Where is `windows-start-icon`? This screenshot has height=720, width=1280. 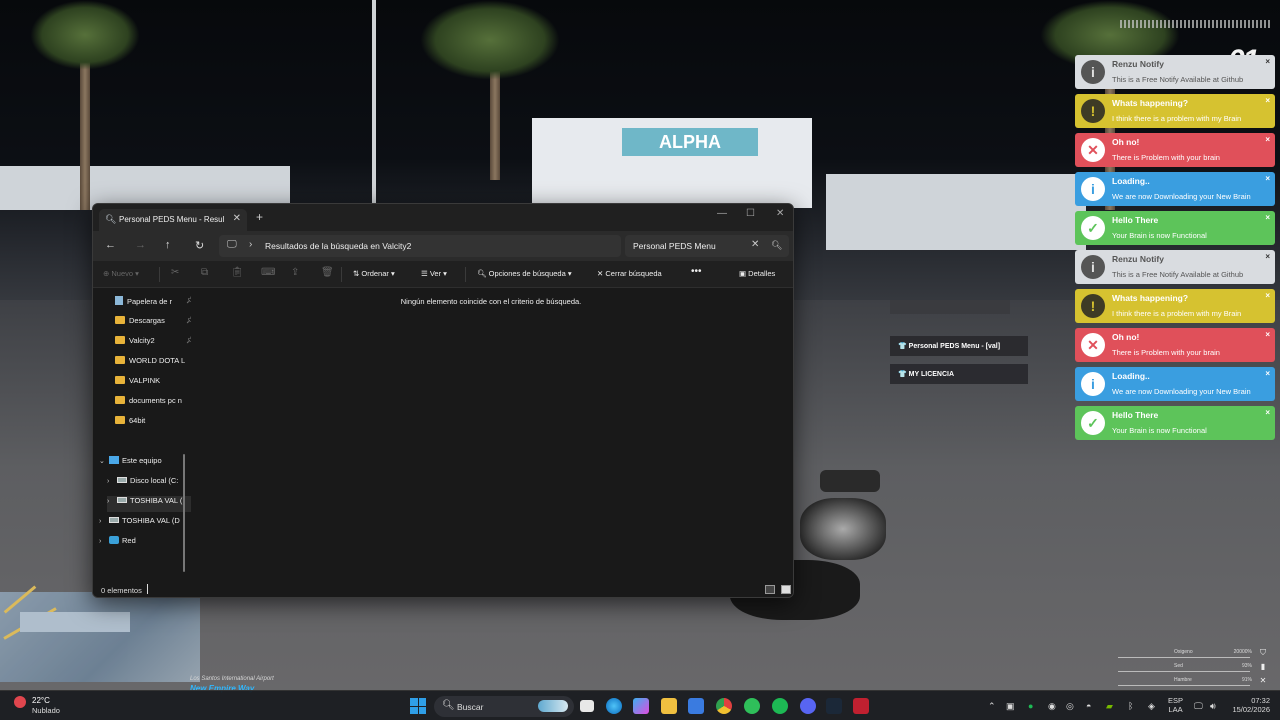 windows-start-icon is located at coordinates (418, 706).